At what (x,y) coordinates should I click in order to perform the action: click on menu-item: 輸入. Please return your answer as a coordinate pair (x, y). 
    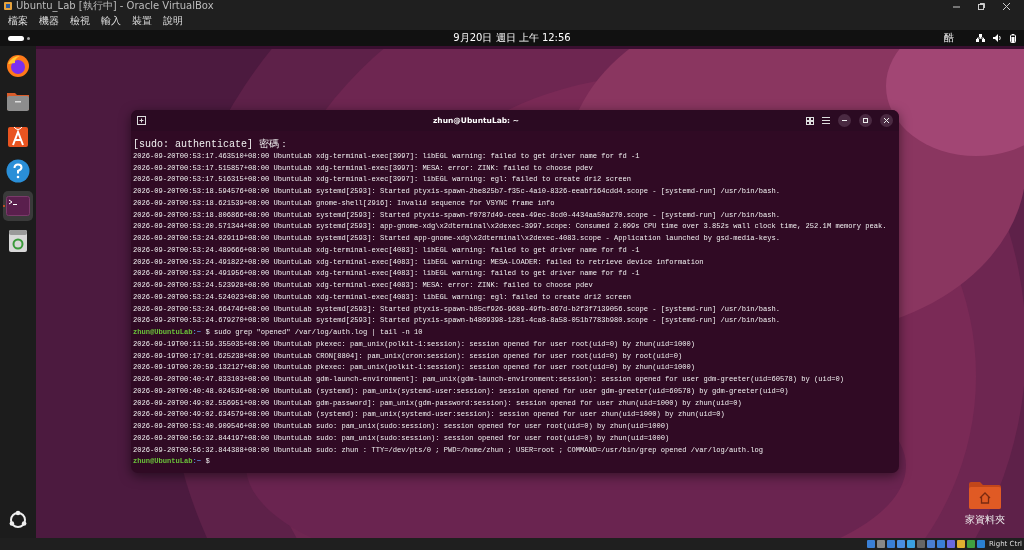
    Looking at the image, I should click on (111, 21).